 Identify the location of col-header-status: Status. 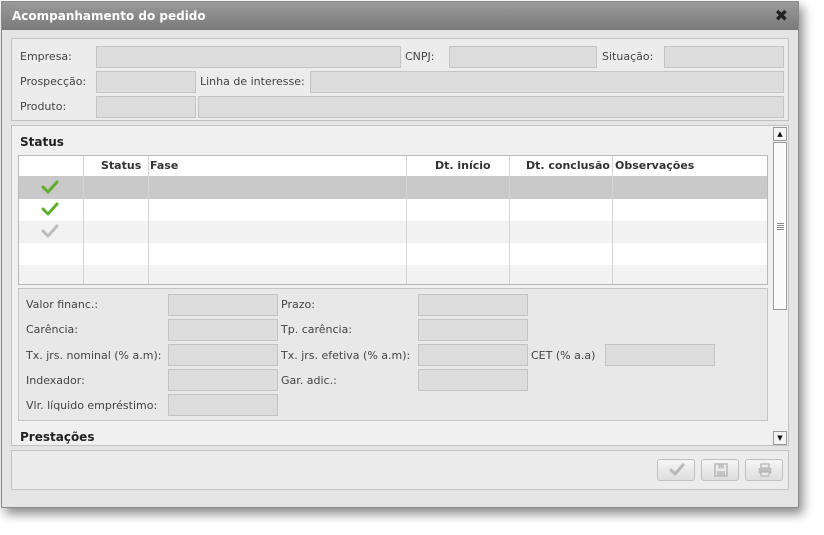
(121, 166).